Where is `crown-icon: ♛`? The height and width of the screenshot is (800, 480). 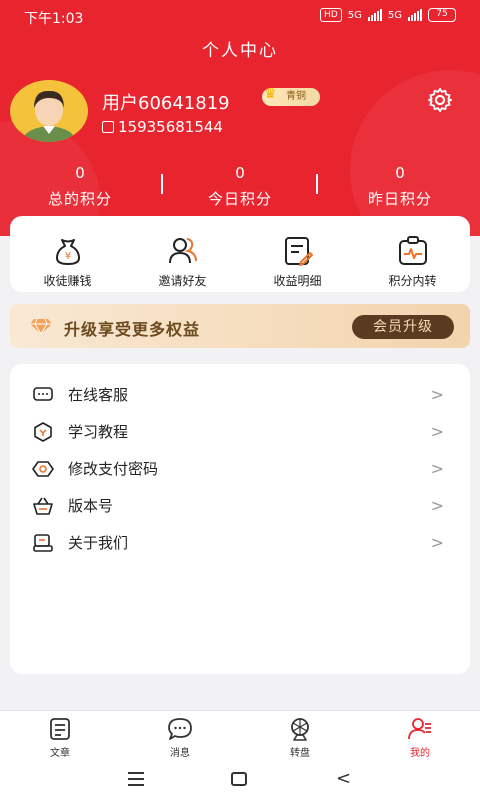 crown-icon: ♛ is located at coordinates (270, 94).